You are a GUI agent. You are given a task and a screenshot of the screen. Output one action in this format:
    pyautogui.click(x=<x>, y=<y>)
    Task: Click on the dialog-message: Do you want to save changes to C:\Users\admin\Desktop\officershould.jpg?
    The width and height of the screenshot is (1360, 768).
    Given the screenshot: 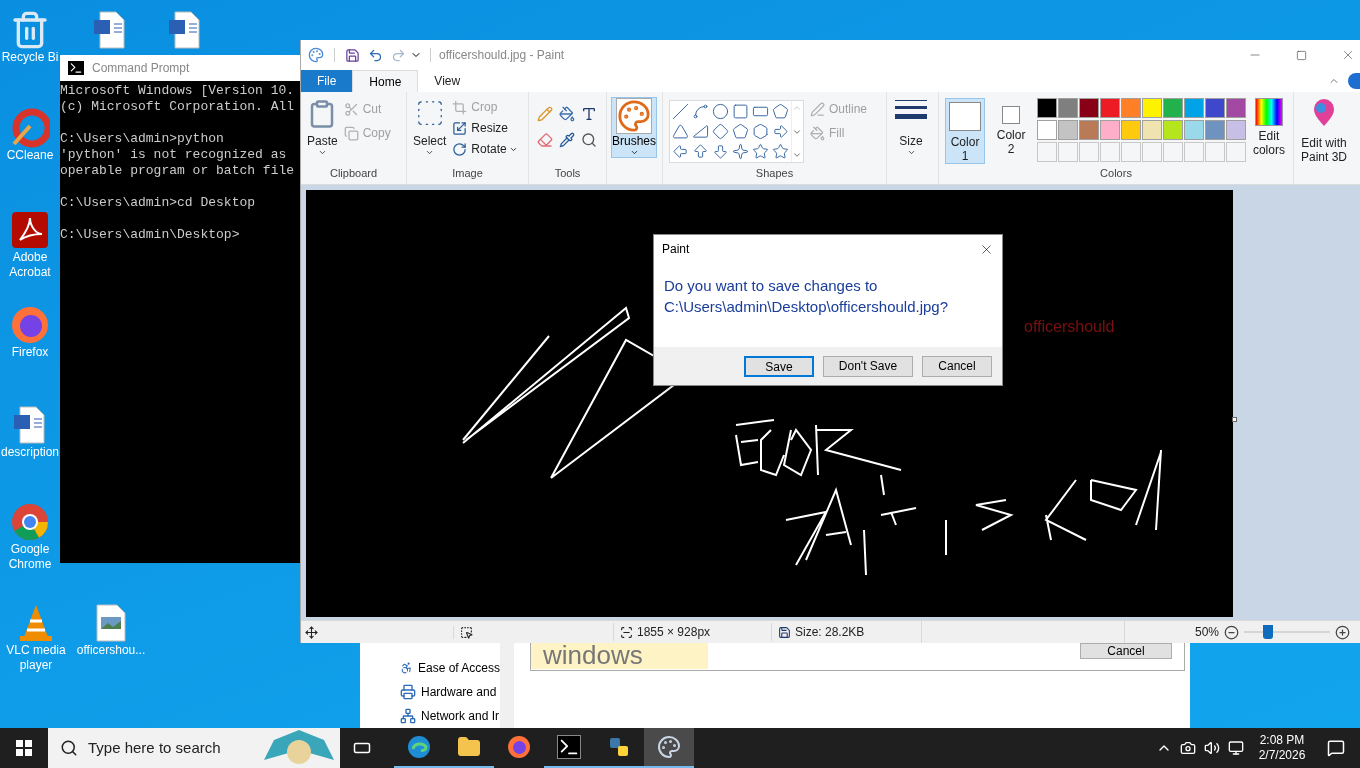 What is the action you would take?
    pyautogui.click(x=806, y=296)
    